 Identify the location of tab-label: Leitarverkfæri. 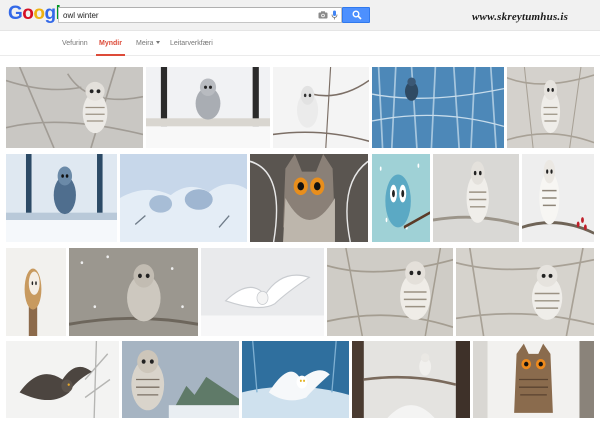
(191, 43).